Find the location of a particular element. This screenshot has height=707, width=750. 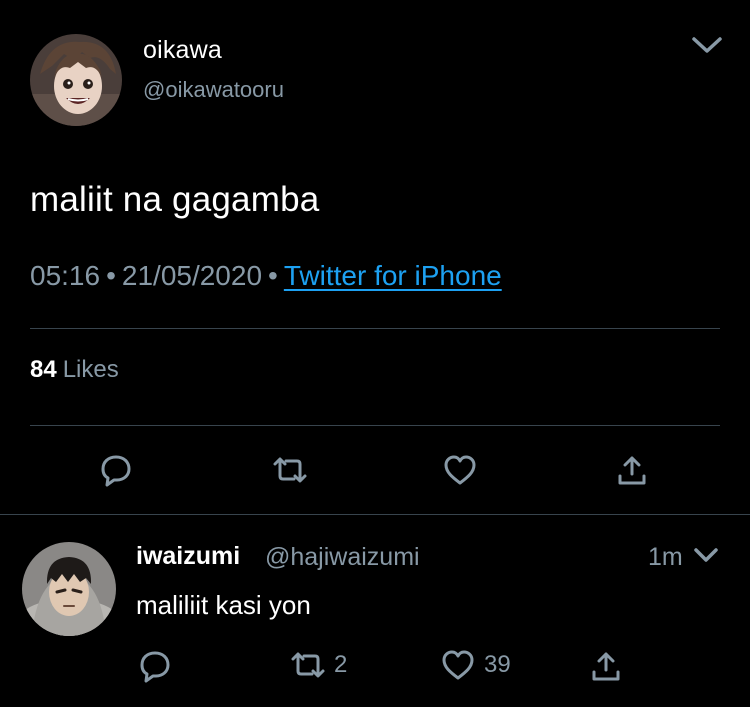

reply-text: maliliit kasi yon is located at coordinates (223, 605).